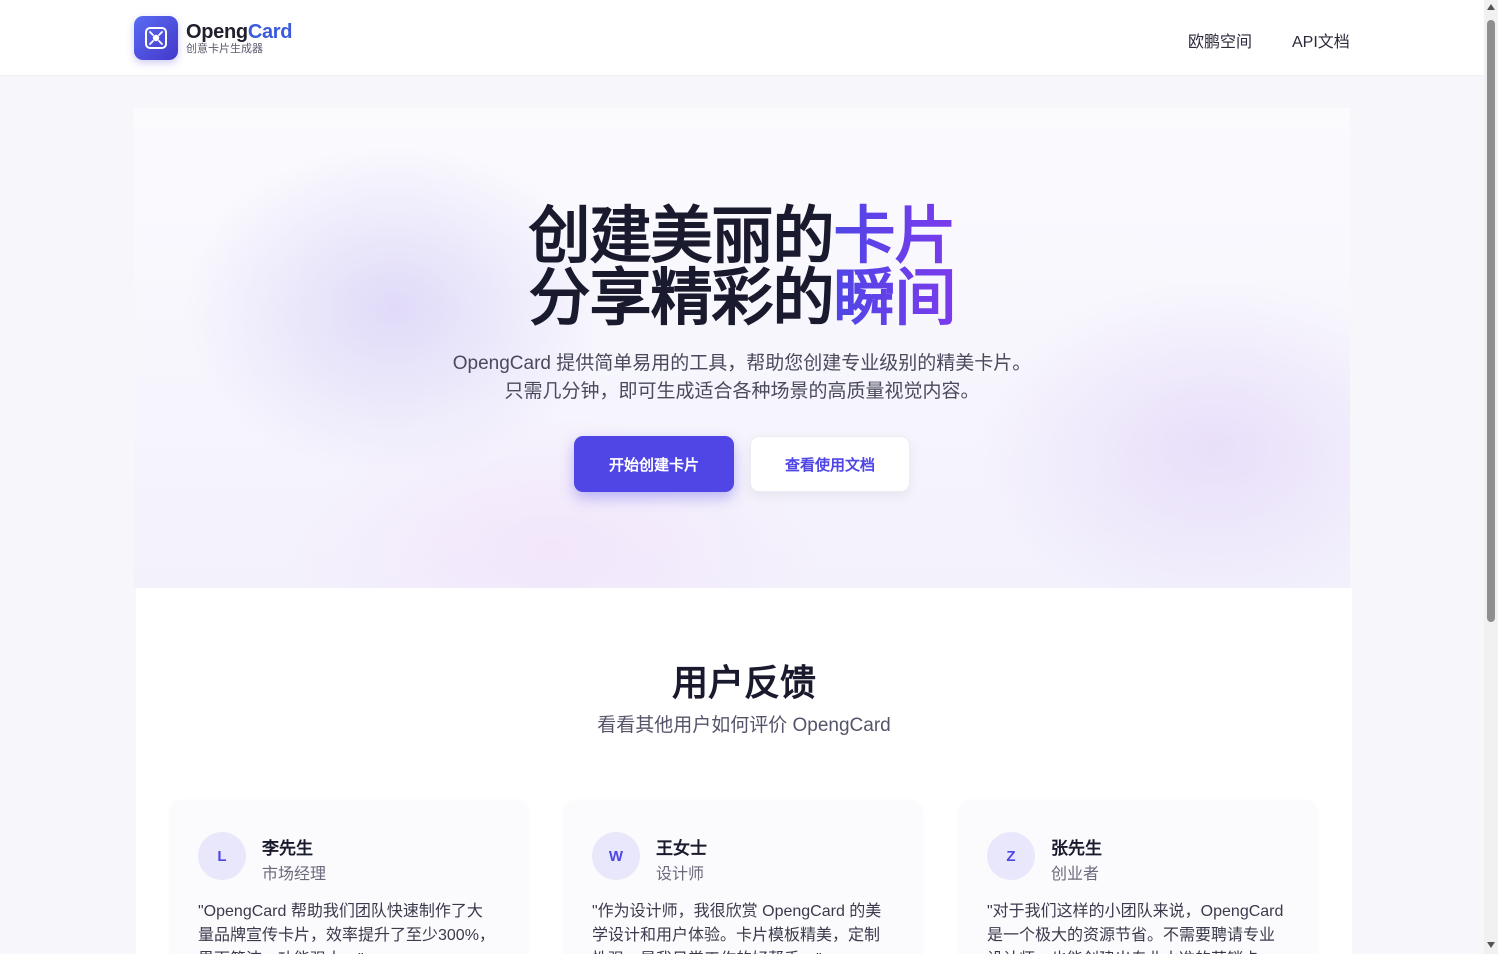 The height and width of the screenshot is (954, 1498). Describe the element at coordinates (1491, 945) in the screenshot. I see `scroll-down-arrow-icon` at that location.